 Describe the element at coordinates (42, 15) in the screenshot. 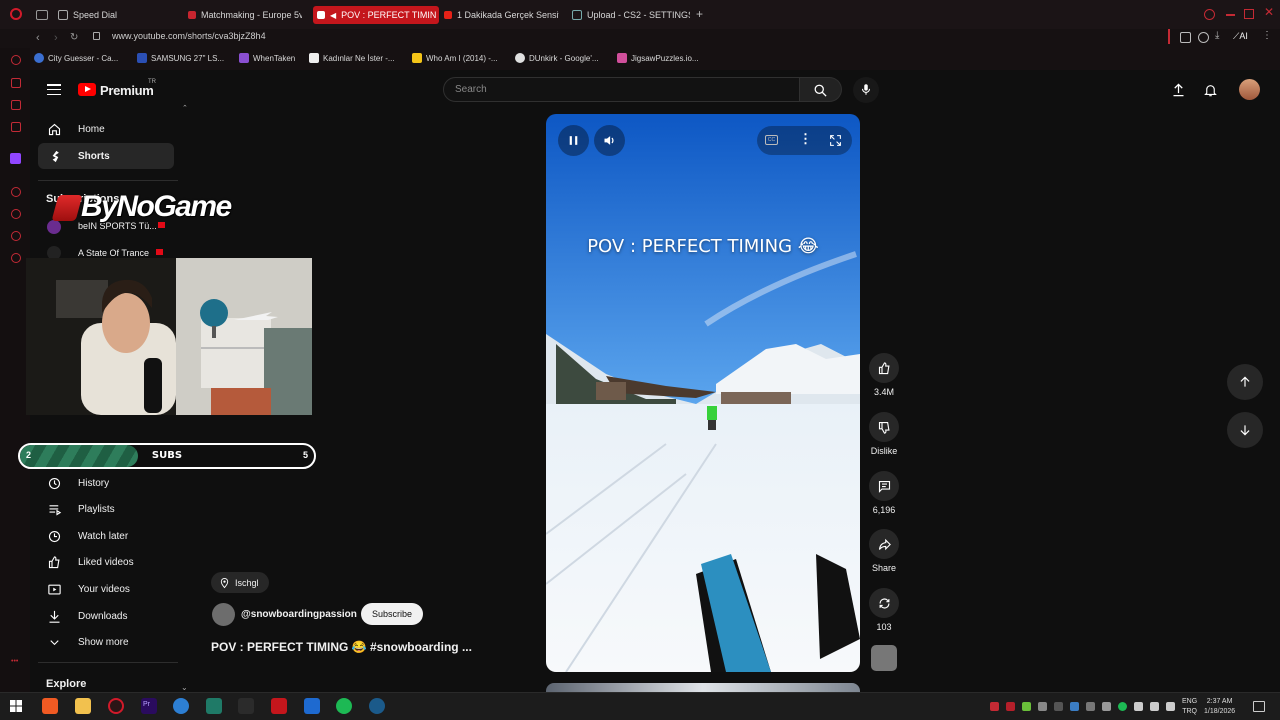

I see `tab-overview-icon` at that location.